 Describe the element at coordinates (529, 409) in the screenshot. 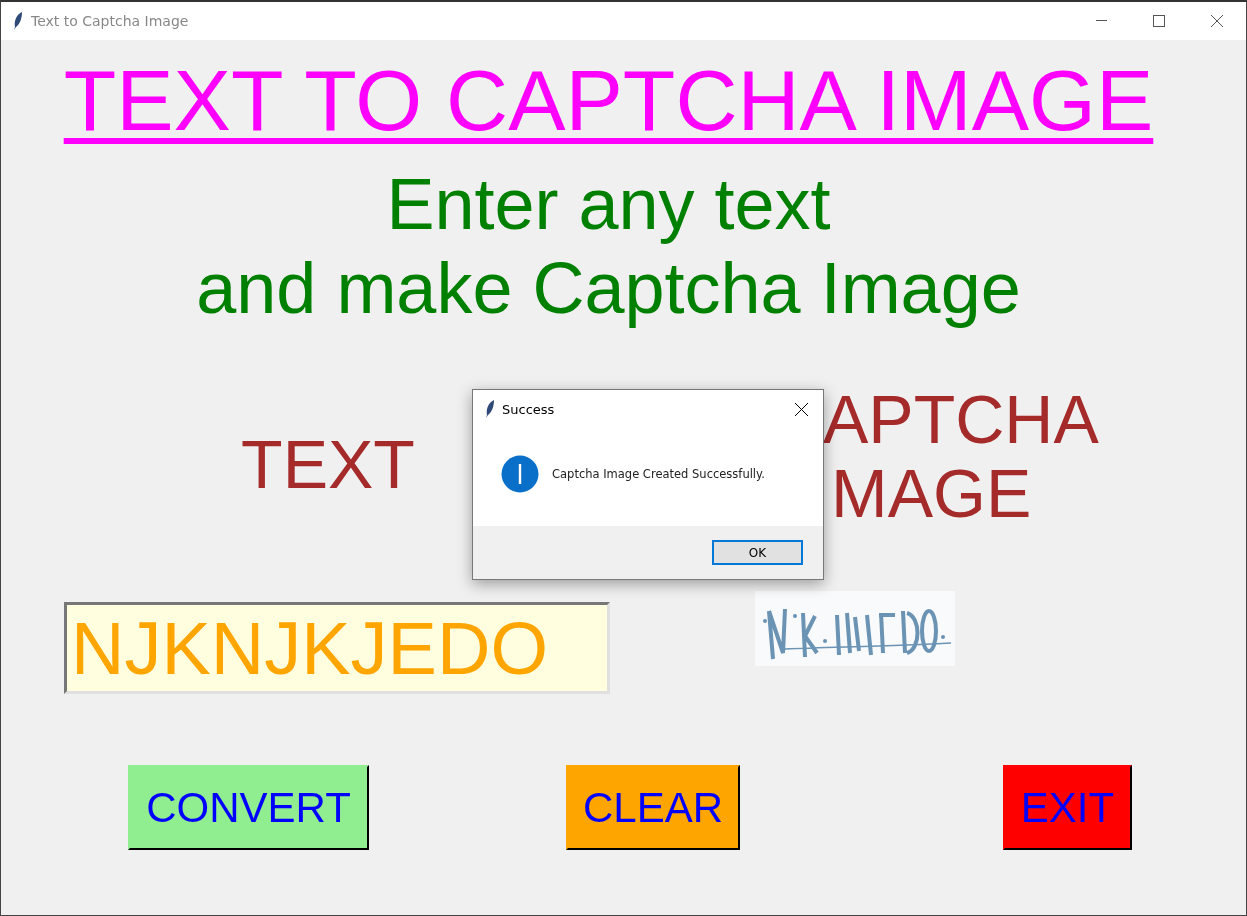

I see `dialog-title: Success` at that location.